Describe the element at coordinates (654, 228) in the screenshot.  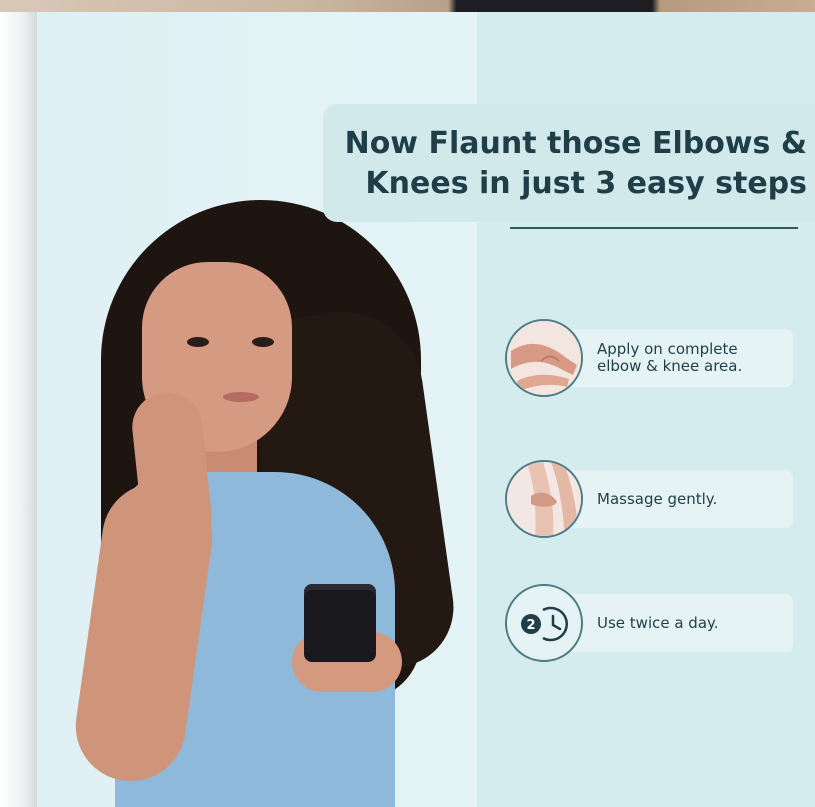
I see `divider-rule` at that location.